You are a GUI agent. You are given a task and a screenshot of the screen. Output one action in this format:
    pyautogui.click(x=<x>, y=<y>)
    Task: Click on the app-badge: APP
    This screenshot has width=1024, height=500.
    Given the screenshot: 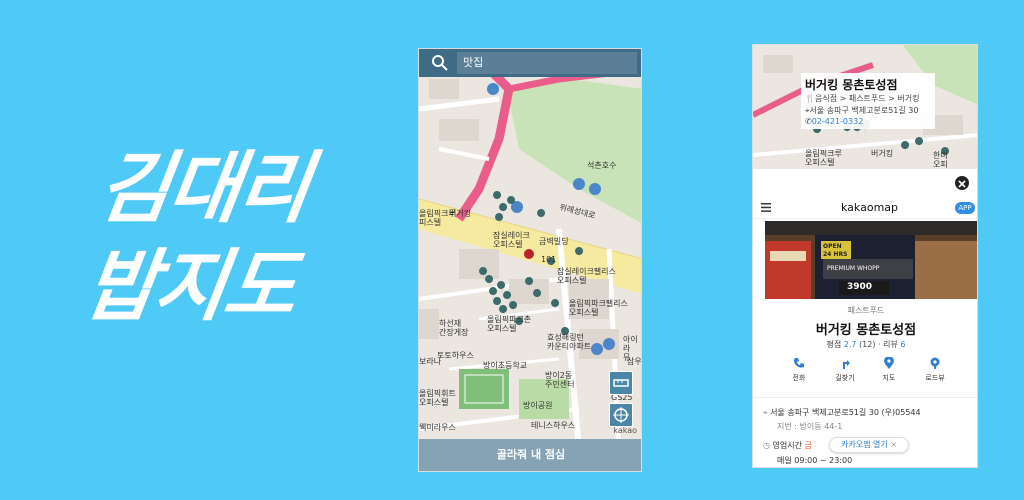 What is the action you would take?
    pyautogui.click(x=965, y=208)
    